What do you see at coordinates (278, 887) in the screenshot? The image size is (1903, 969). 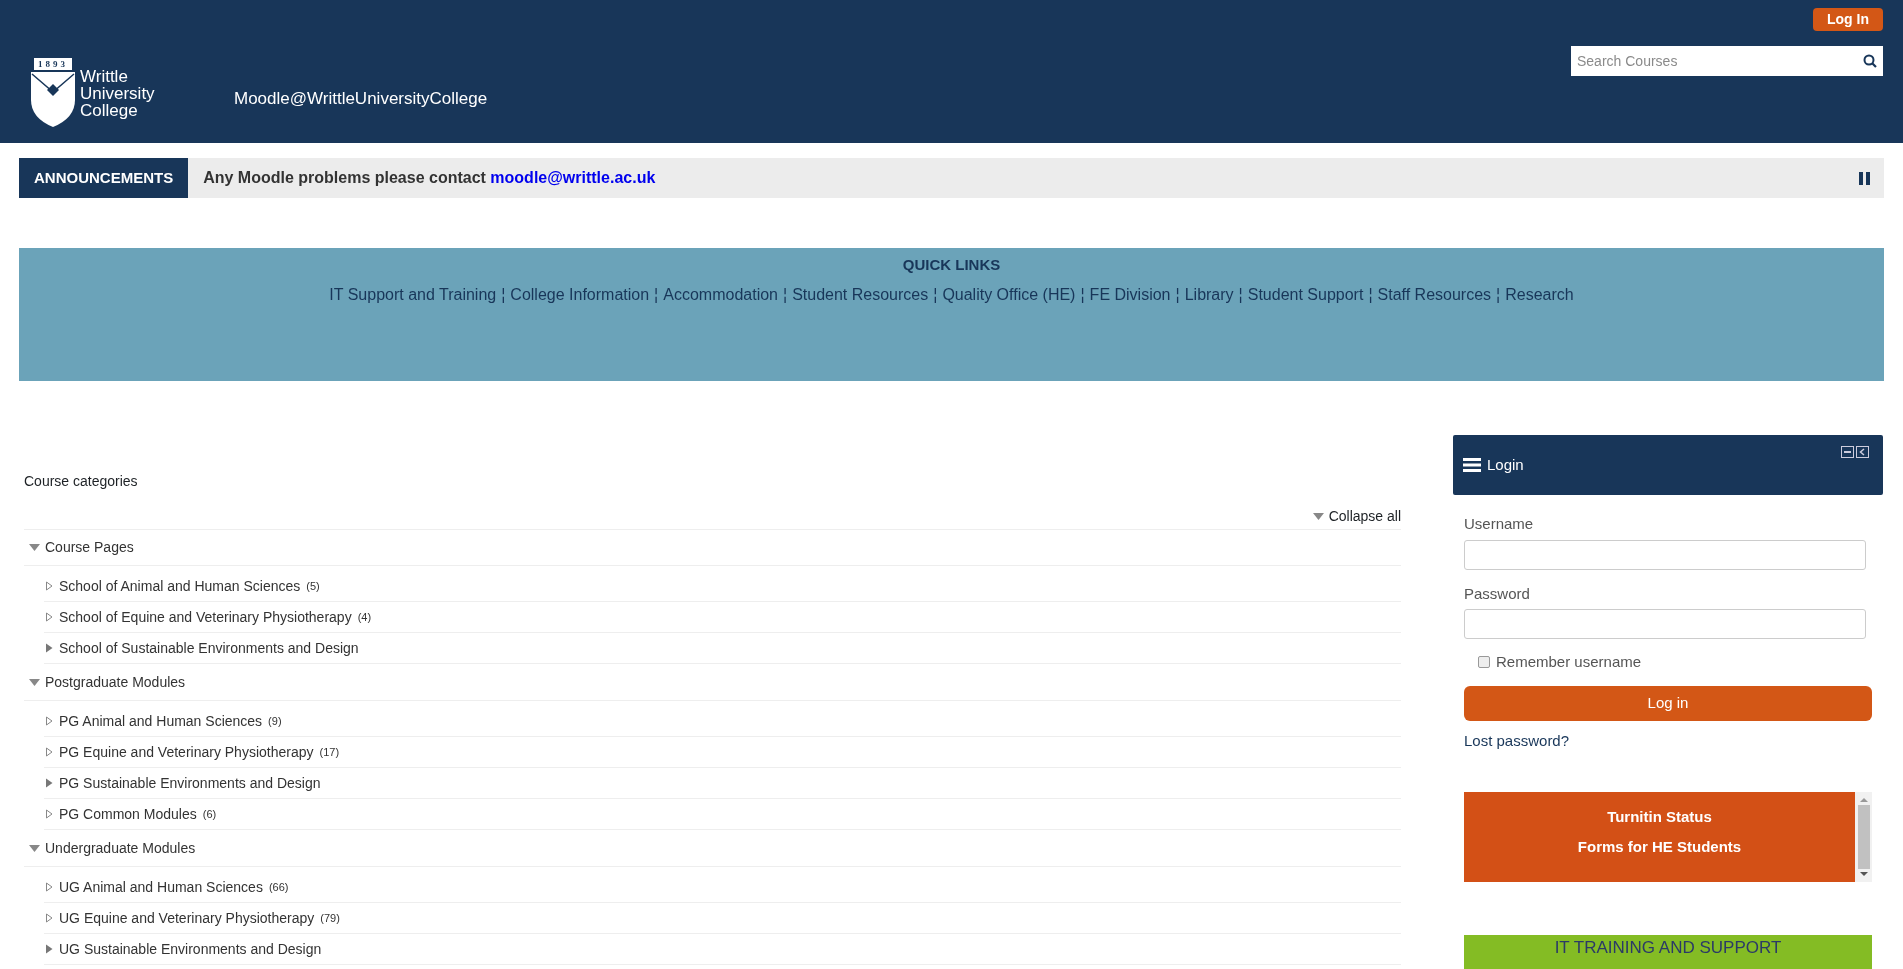 I see `course-count: (66)` at bounding box center [278, 887].